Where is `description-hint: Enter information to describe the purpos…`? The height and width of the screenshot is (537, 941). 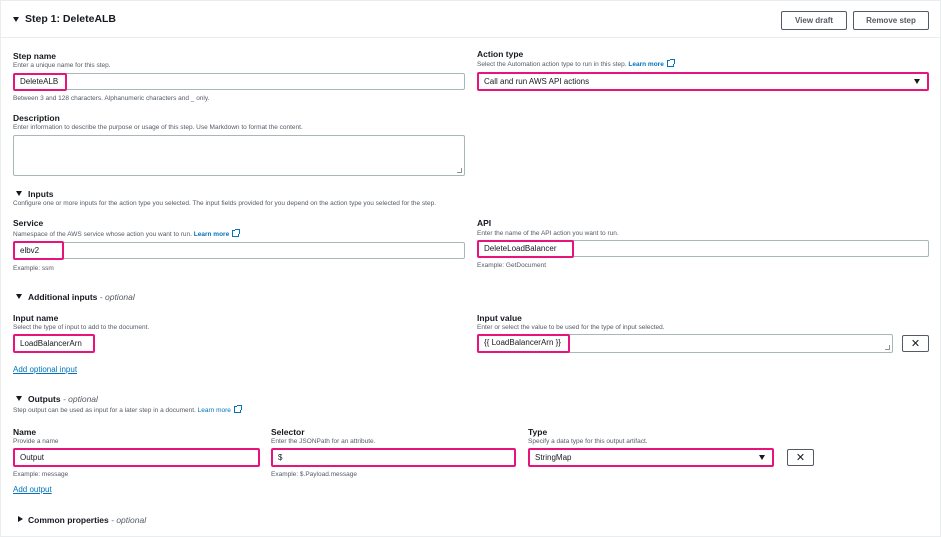
description-hint: Enter information to describe the purpos… is located at coordinates (158, 127).